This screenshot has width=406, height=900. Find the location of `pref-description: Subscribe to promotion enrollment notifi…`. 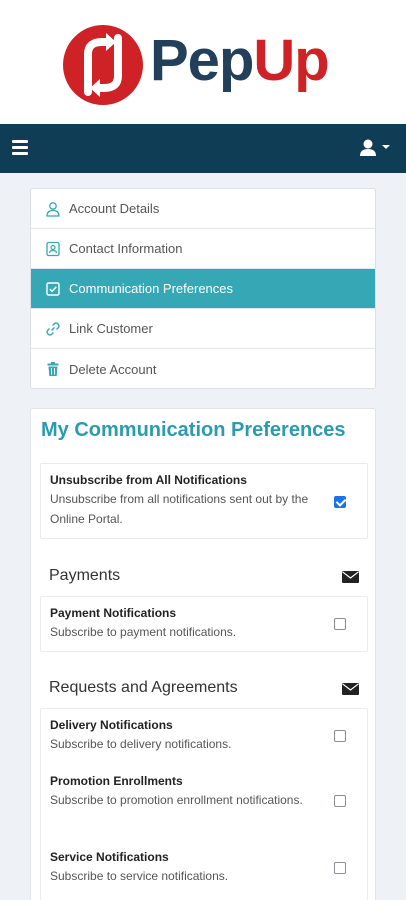

pref-description: Subscribe to promotion enrollment notifi… is located at coordinates (176, 800).